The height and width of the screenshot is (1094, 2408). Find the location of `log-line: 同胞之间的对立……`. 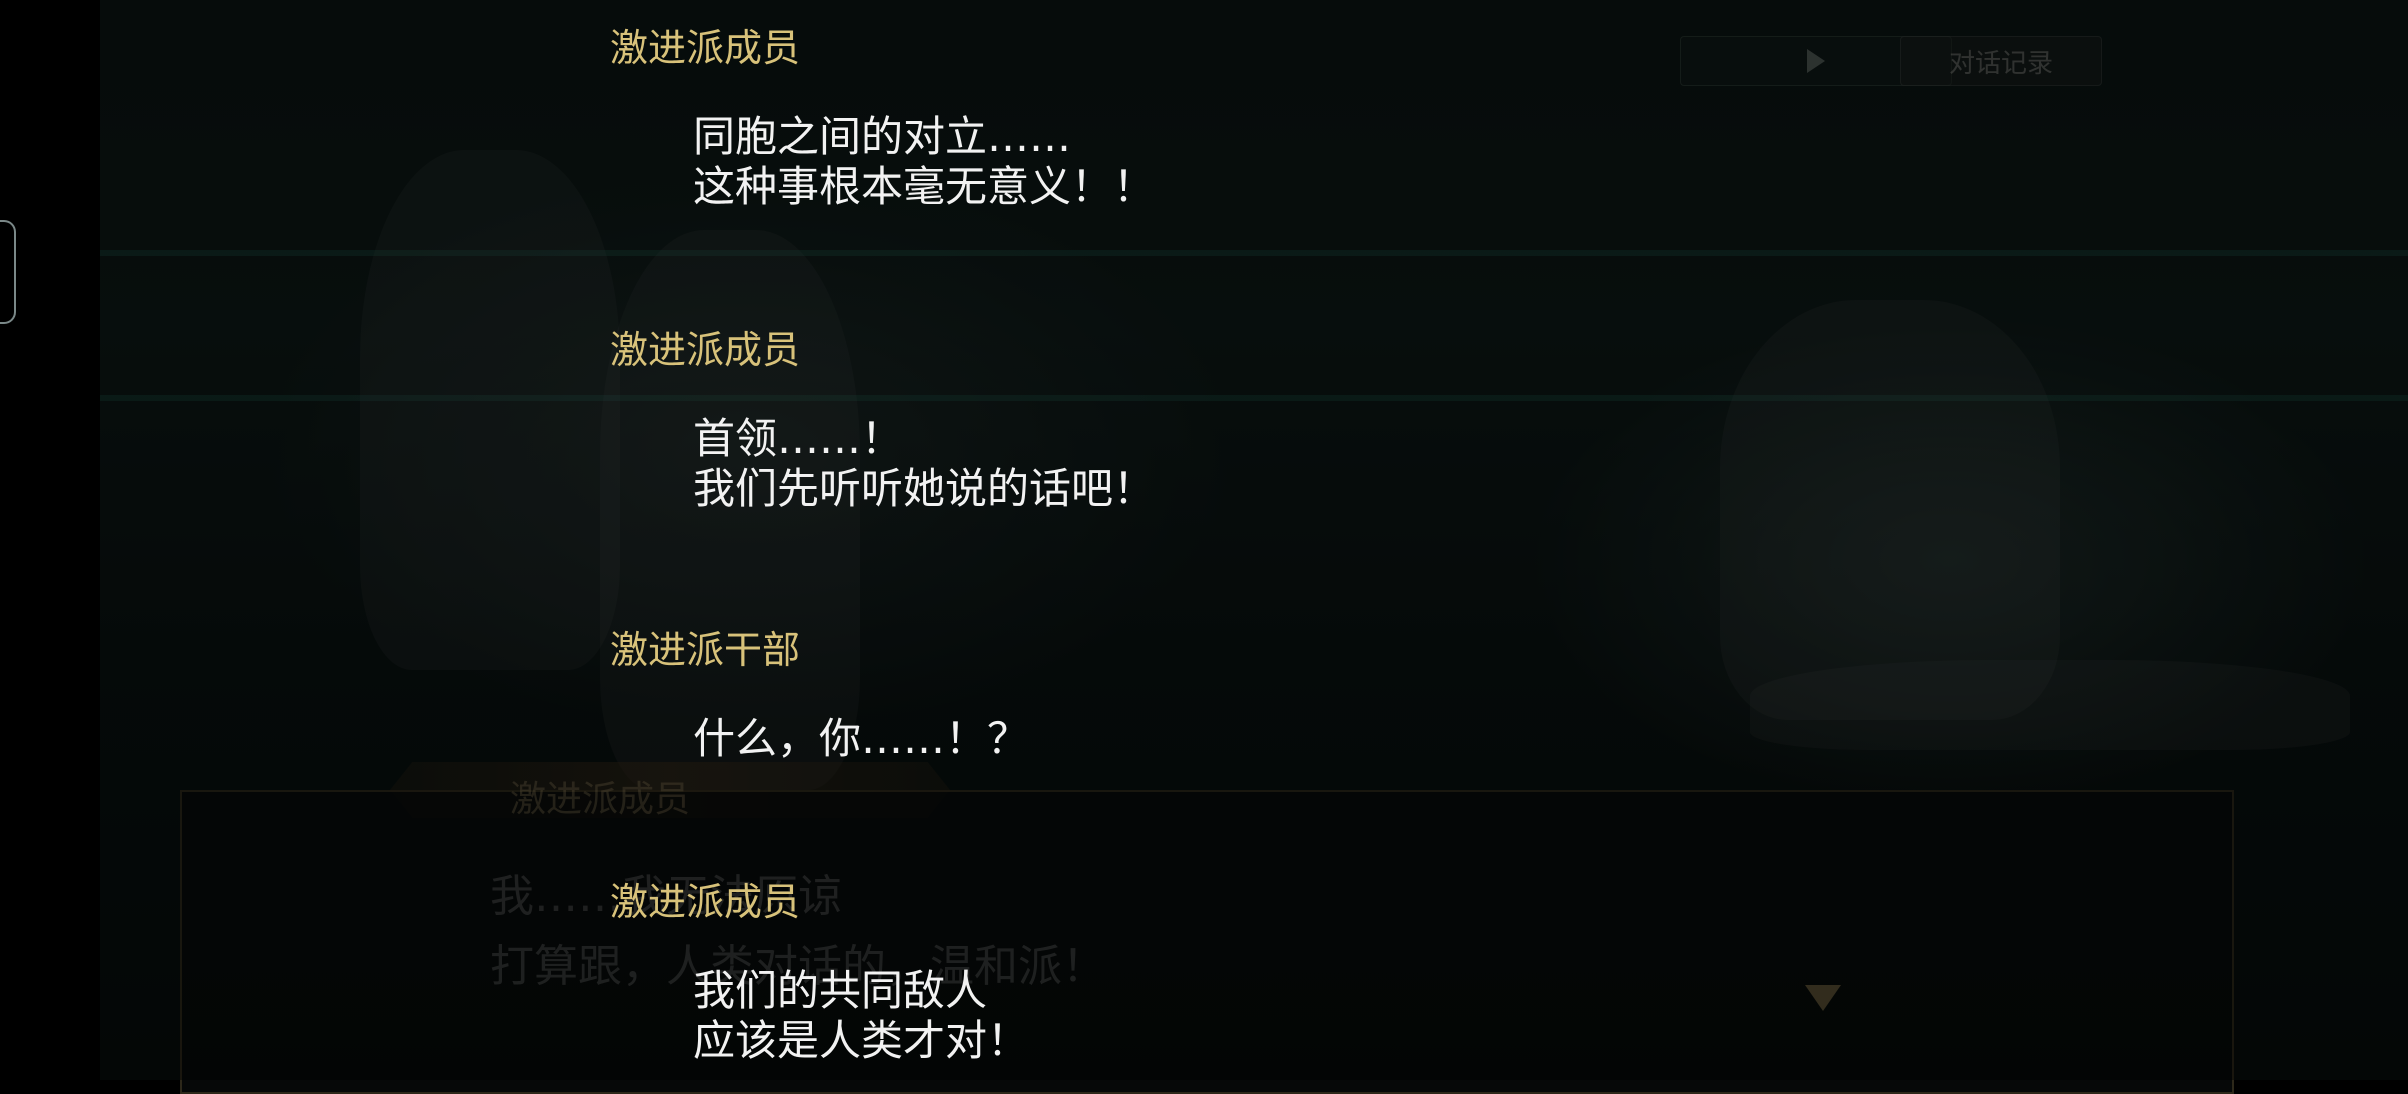

log-line: 同胞之间的对立…… is located at coordinates (882, 136).